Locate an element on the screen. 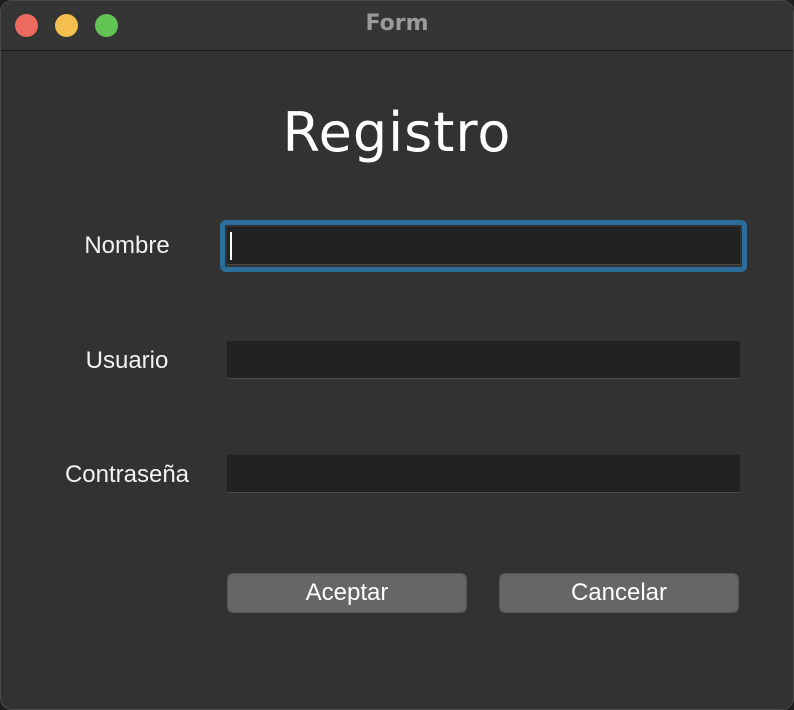 Image resolution: width=794 pixels, height=710 pixels. cancelar-button: Cancelar is located at coordinates (619, 593).